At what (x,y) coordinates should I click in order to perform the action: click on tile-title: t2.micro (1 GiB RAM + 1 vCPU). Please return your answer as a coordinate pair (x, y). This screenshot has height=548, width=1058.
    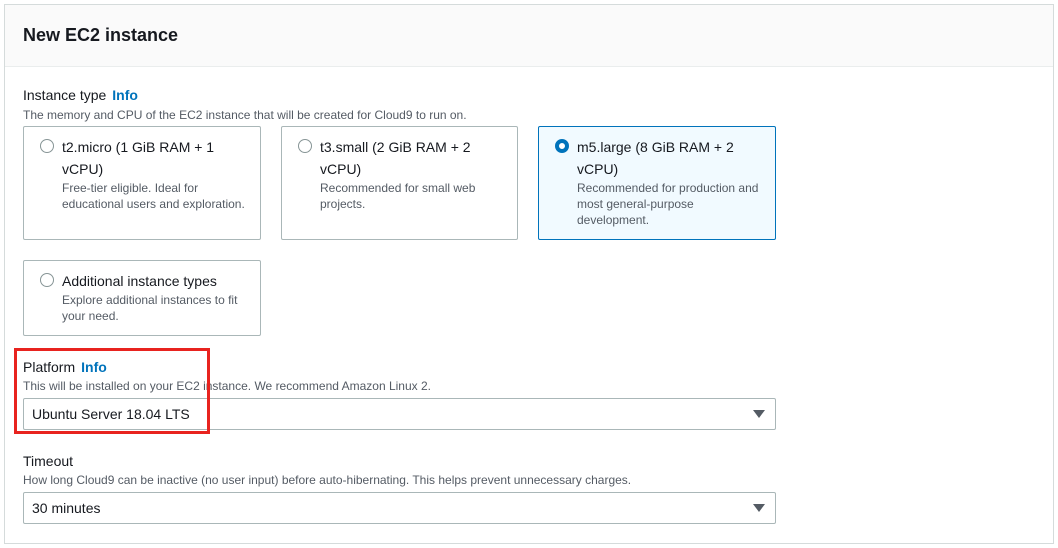
    Looking at the image, I should click on (138, 158).